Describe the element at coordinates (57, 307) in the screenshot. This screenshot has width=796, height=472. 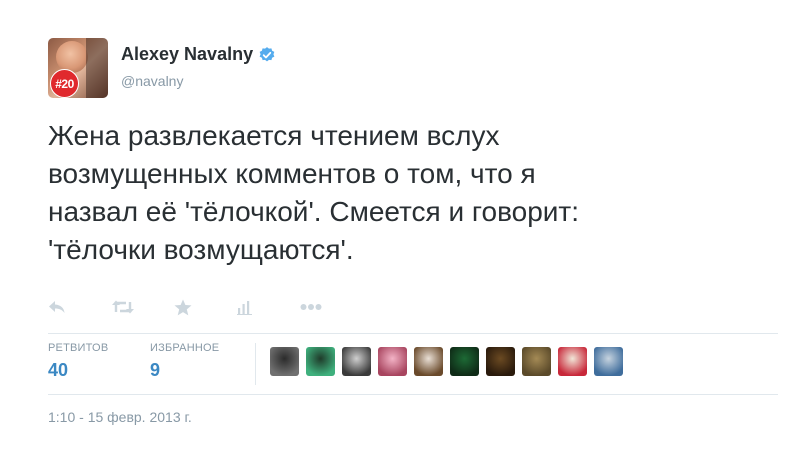
I see `reply-icon` at that location.